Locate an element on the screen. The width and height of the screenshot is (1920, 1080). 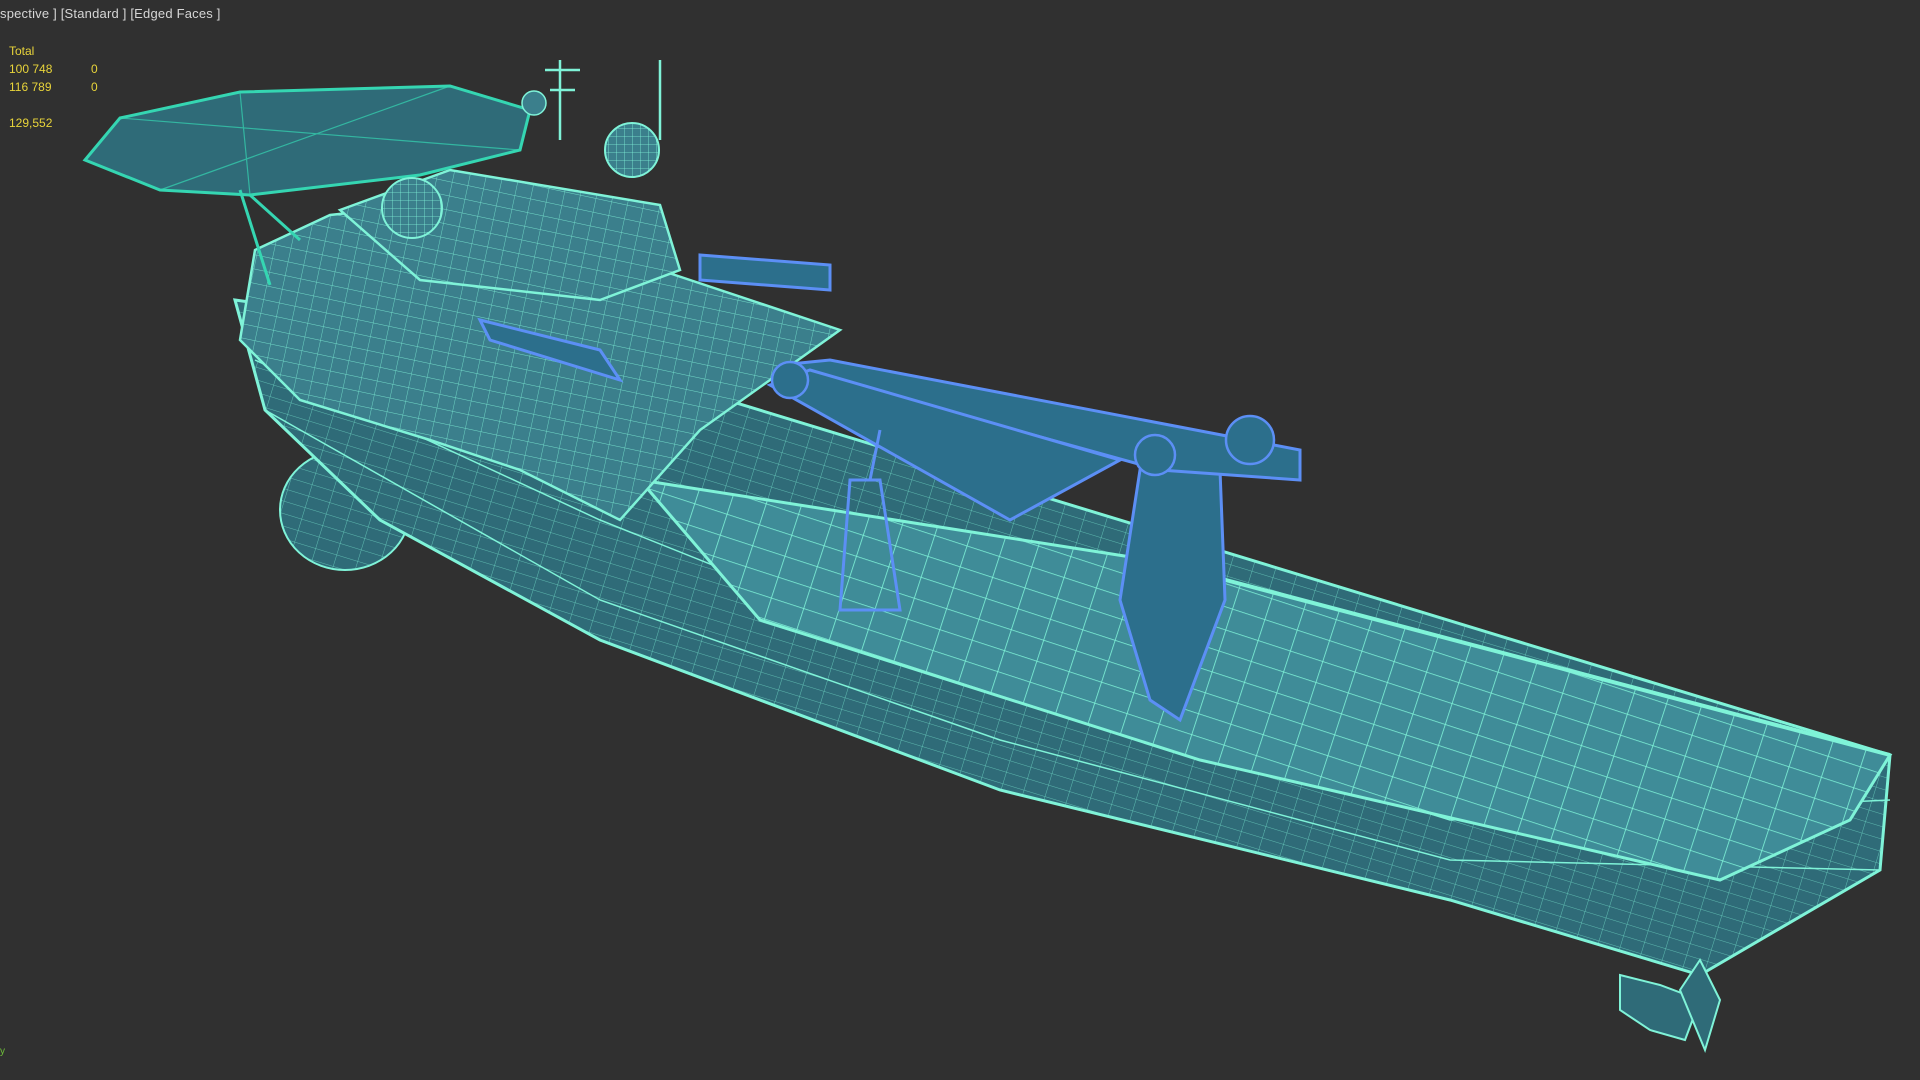
axis-indicator: y is located at coordinates (2, 1051).